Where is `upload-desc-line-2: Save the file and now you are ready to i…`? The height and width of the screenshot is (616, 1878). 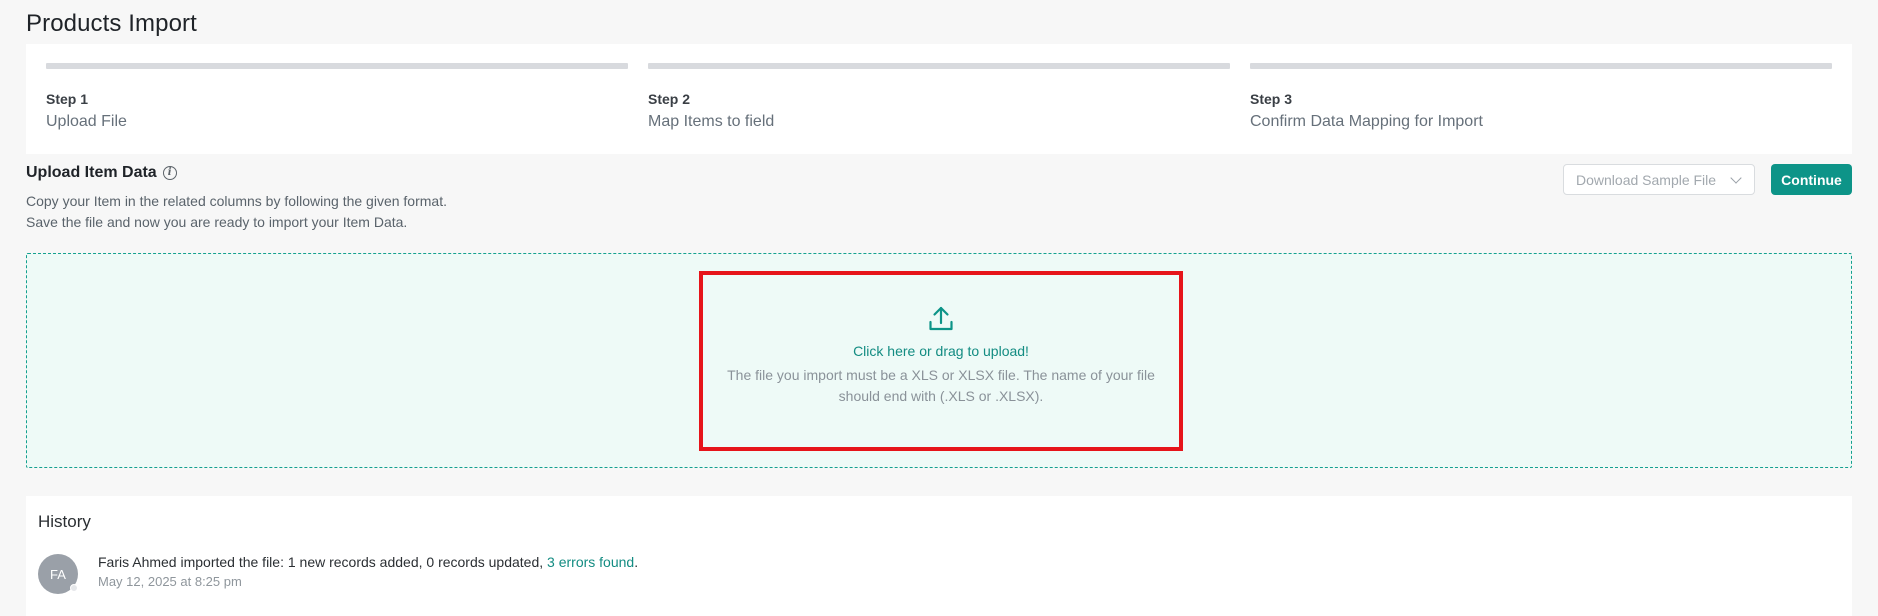
upload-desc-line-2: Save the file and now you are ready to i… is located at coordinates (217, 222).